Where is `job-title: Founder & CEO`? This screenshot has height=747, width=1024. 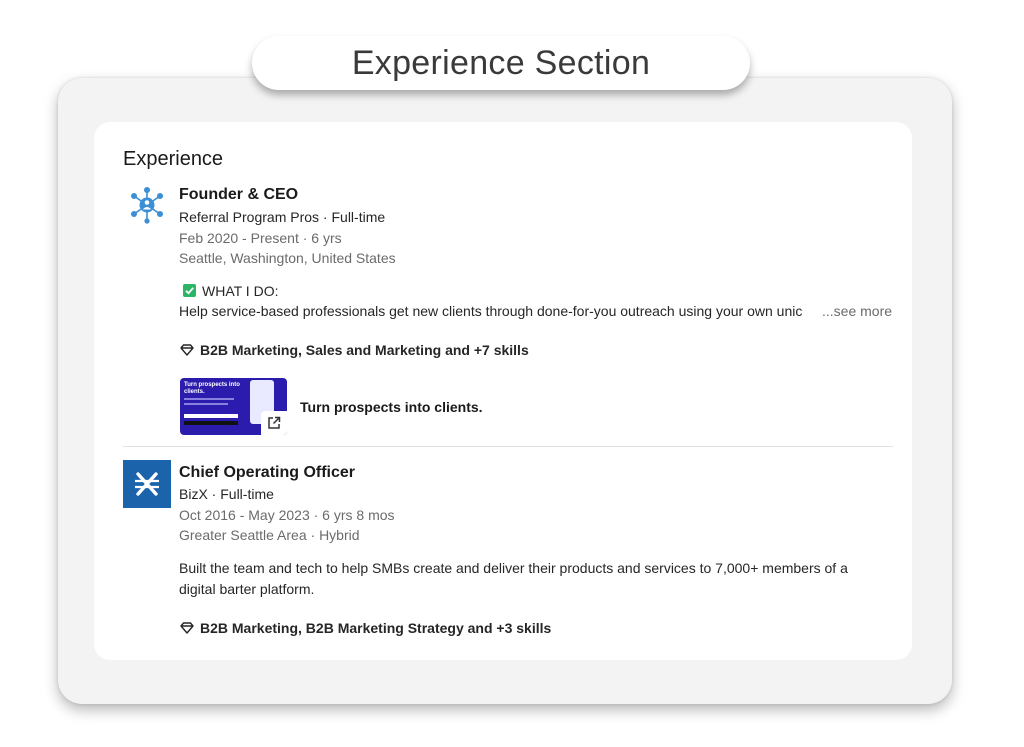
job-title: Founder & CEO is located at coordinates (238, 195).